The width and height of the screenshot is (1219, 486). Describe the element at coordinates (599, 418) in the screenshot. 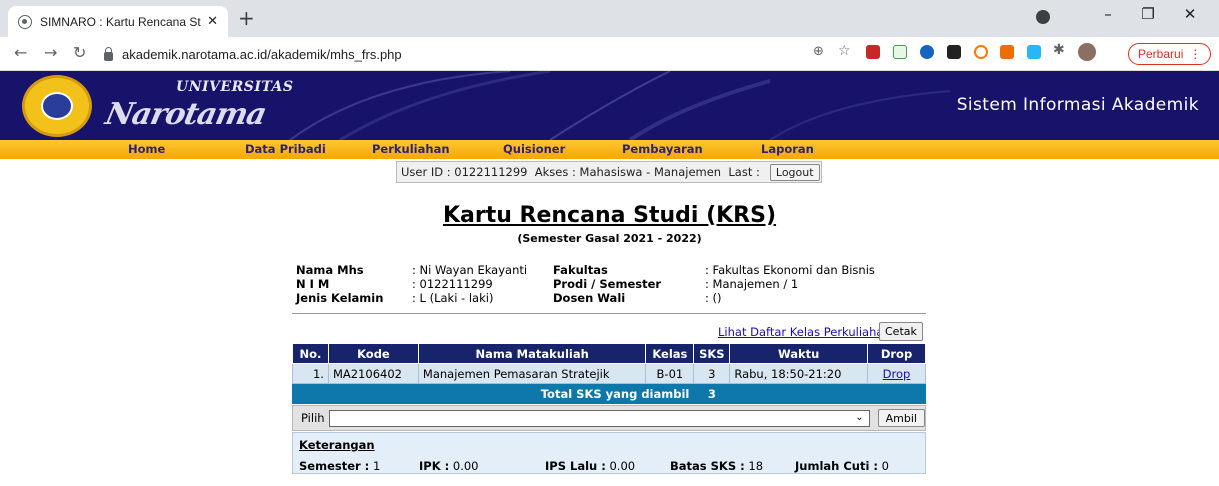

I see `matakuliah-select: ⌄` at that location.